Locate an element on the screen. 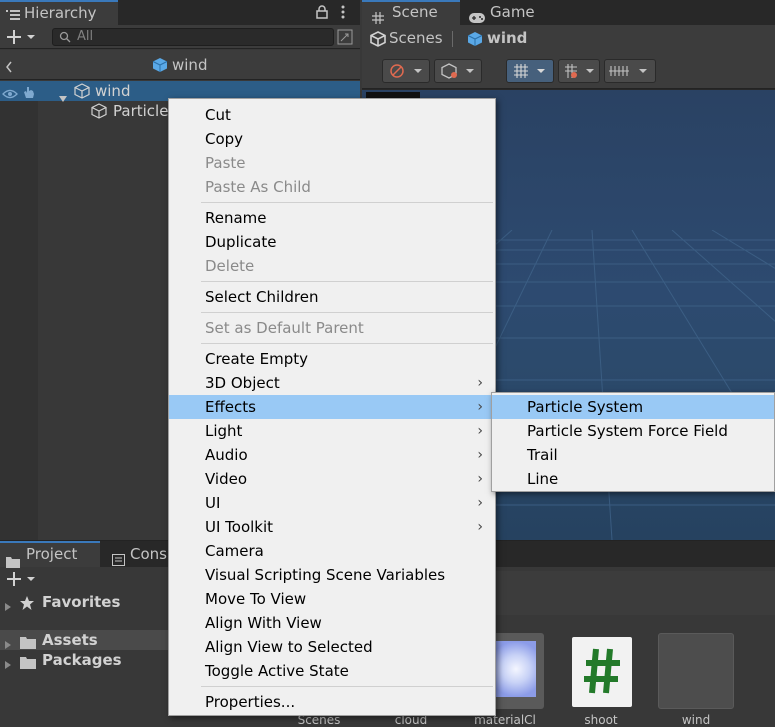 Image resolution: width=775 pixels, height=727 pixels. project-tree-assets: Assets is located at coordinates (84, 640).